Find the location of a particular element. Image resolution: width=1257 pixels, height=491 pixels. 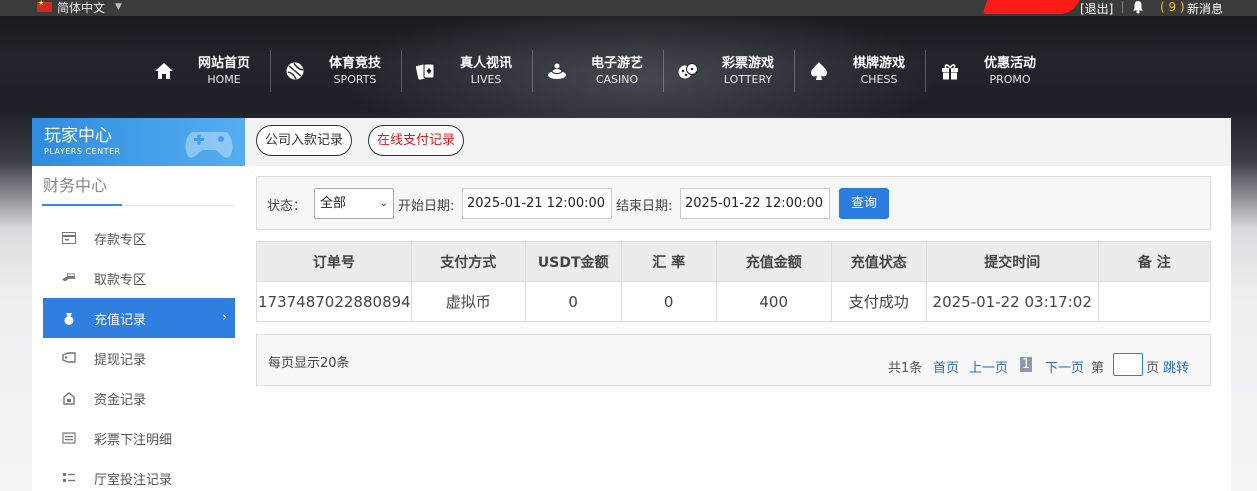

sidebar-item-fund-record: 资金记录 is located at coordinates (139, 398).